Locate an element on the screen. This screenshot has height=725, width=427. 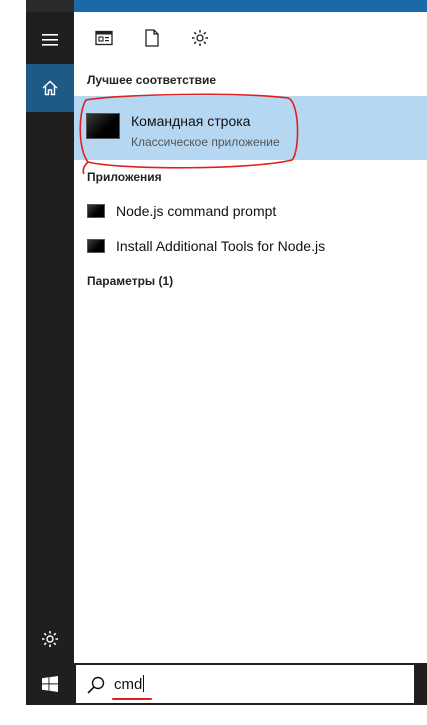
section-title-settings: Параметры (1) is located at coordinates (130, 281).